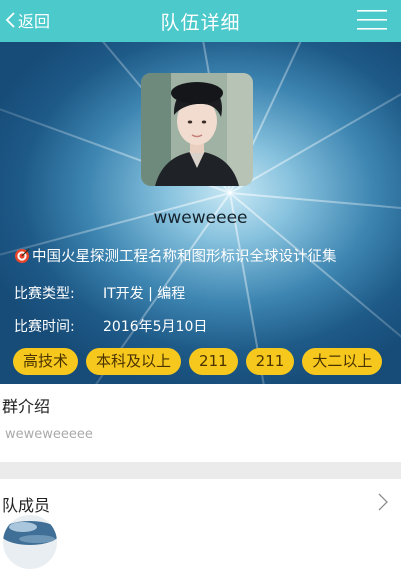 This screenshot has height=569, width=401. I want to click on section-divider, so click(200, 470).